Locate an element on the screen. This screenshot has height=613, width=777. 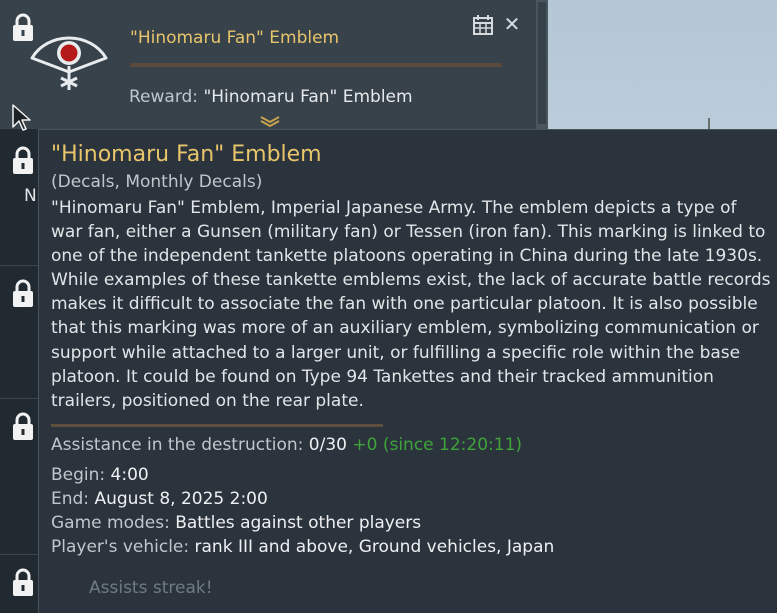
reward-value: "Hinomaru Fan" Emblem is located at coordinates (308, 97).